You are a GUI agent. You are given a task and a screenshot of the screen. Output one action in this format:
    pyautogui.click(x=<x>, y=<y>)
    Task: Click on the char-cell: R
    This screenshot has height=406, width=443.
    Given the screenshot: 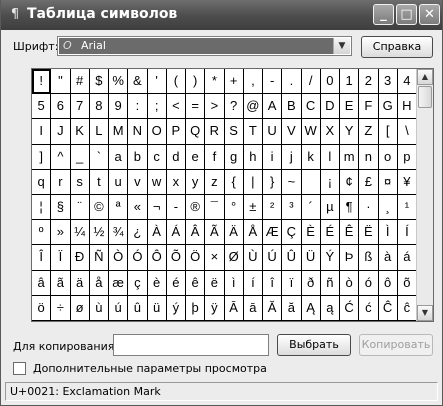 What is the action you would take?
    pyautogui.click(x=215, y=132)
    